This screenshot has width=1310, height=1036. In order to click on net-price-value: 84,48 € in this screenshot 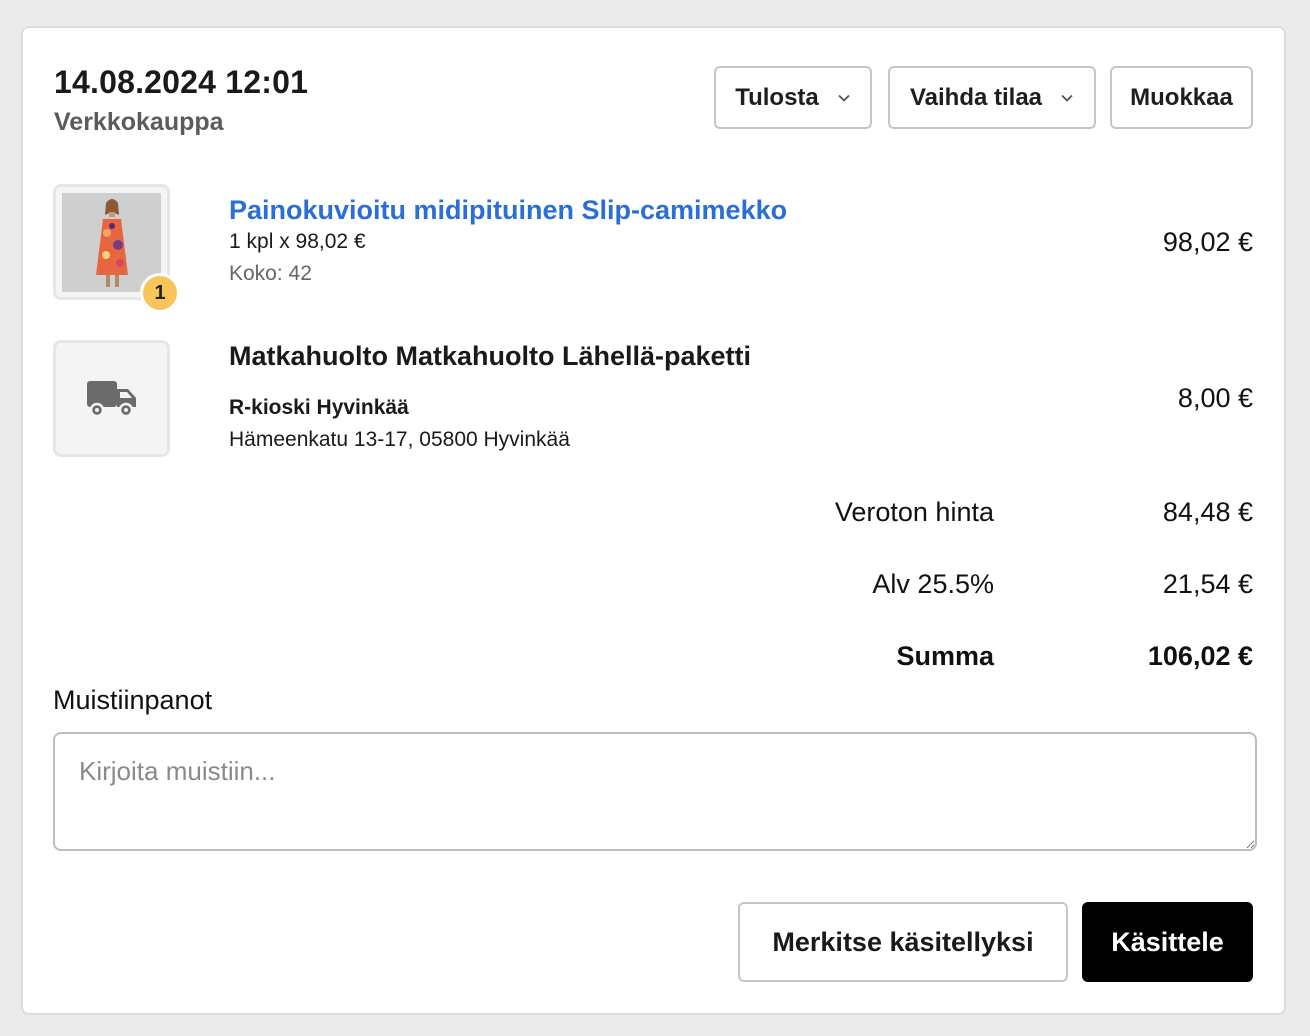, I will do `click(1207, 512)`.